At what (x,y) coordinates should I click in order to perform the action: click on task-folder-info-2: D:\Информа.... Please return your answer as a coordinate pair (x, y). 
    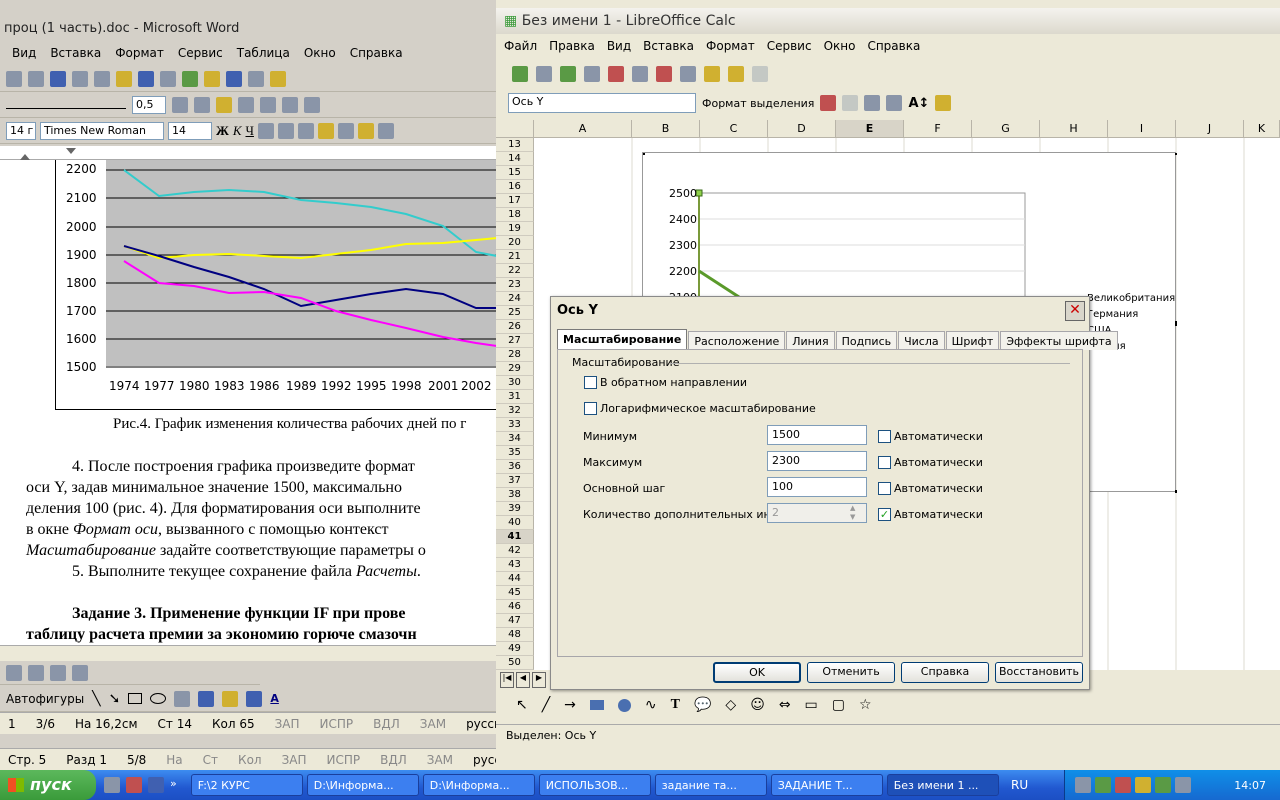
    Looking at the image, I should click on (478, 785).